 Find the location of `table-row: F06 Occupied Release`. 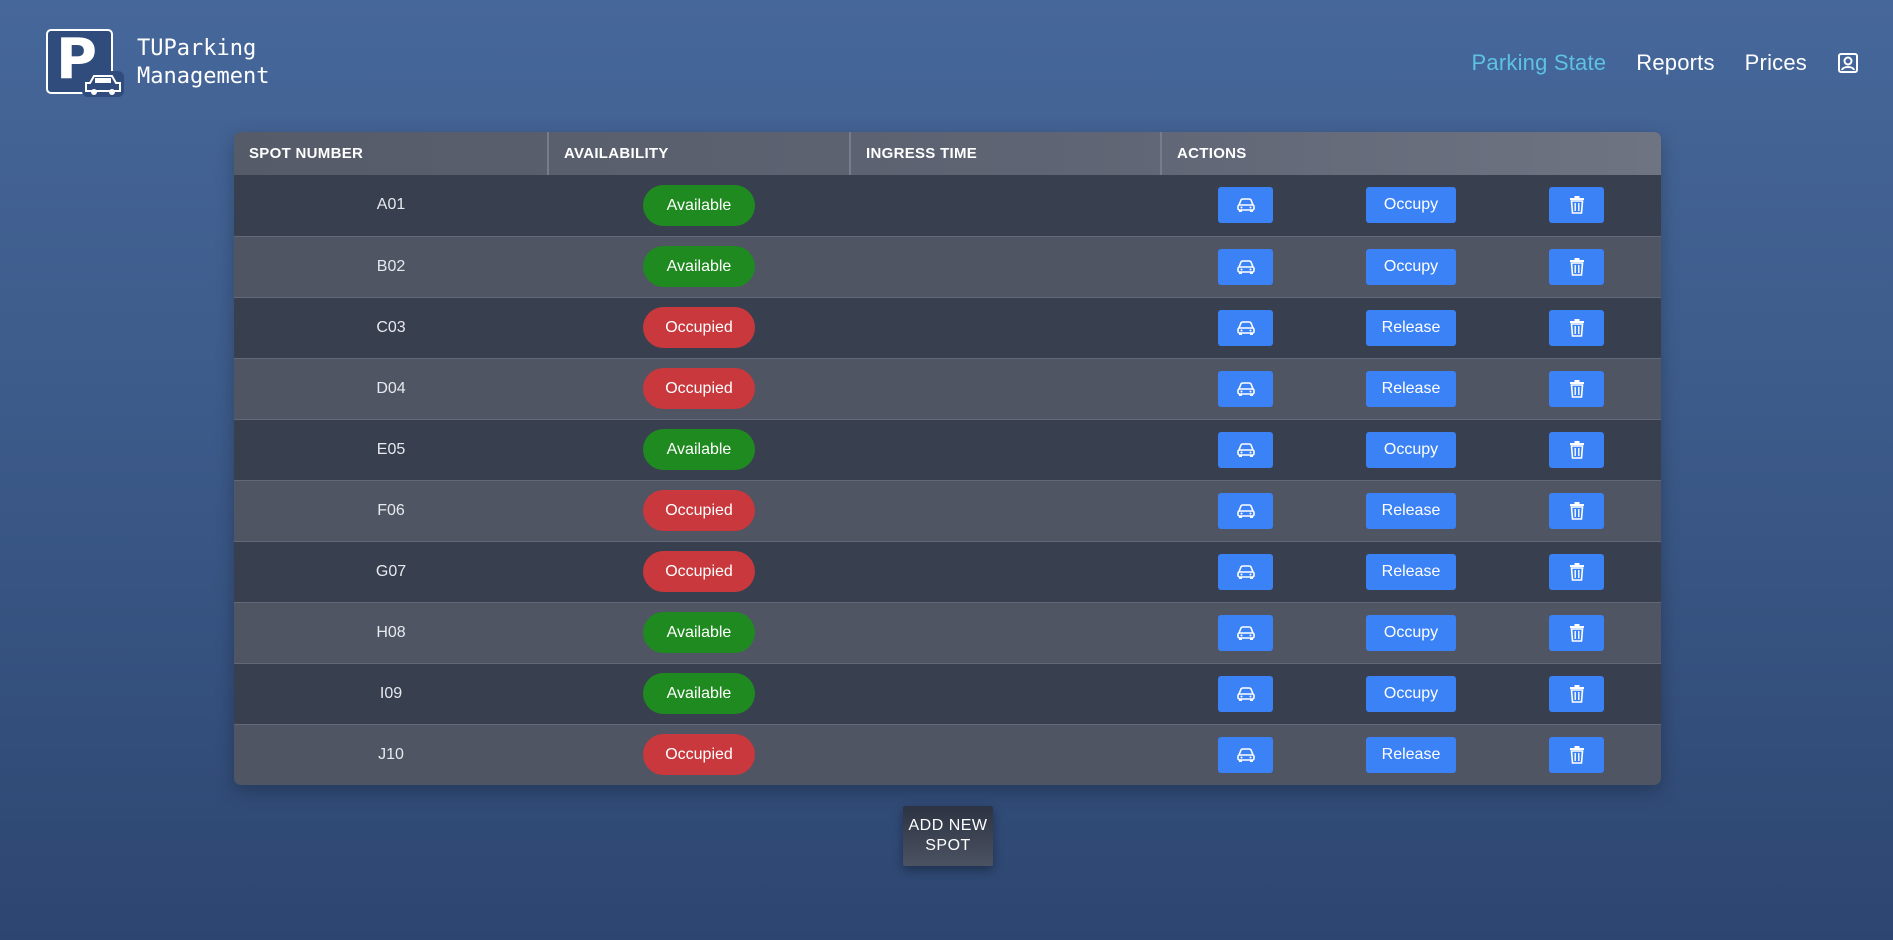

table-row: F06 Occupied Release is located at coordinates (947, 510).